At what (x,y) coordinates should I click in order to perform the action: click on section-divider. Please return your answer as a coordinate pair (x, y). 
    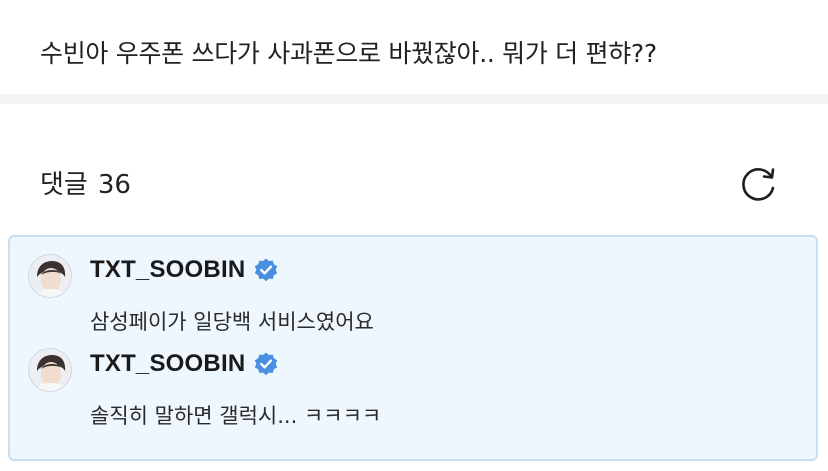
    Looking at the image, I should click on (414, 99).